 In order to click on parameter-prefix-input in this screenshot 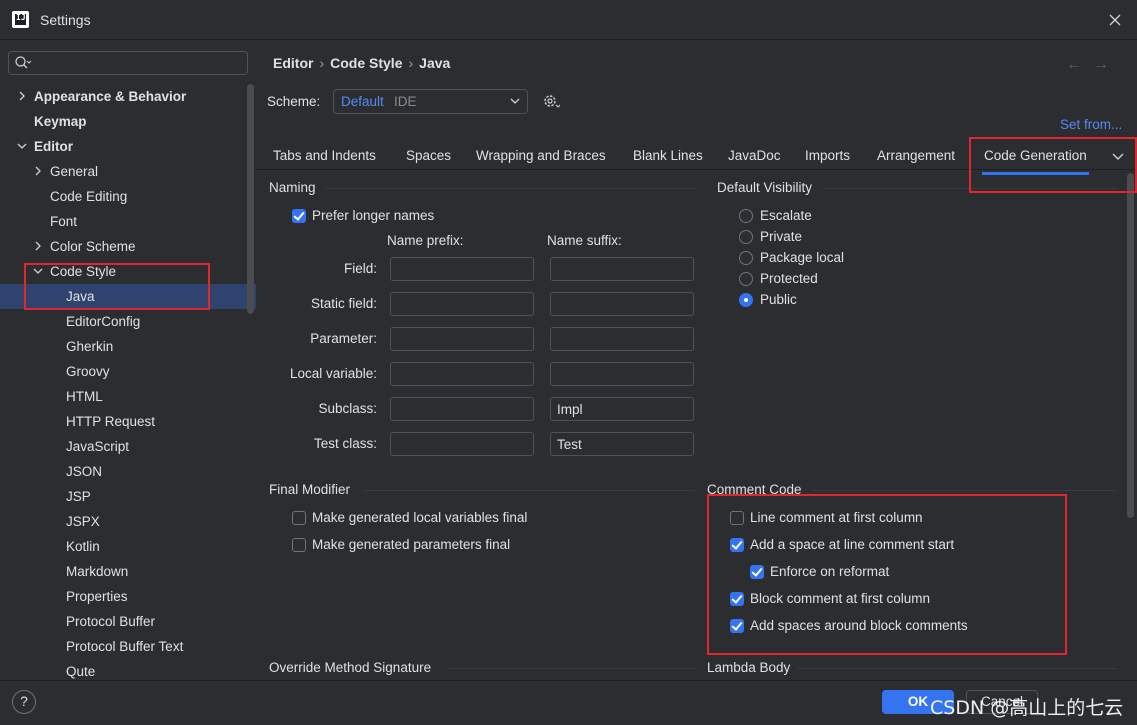, I will do `click(462, 339)`.